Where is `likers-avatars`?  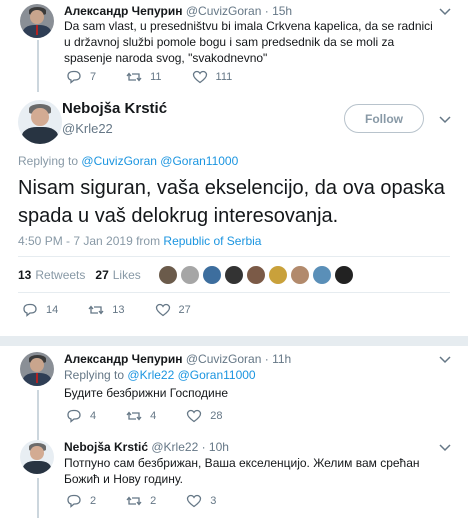 likers-avatars is located at coordinates (257, 275).